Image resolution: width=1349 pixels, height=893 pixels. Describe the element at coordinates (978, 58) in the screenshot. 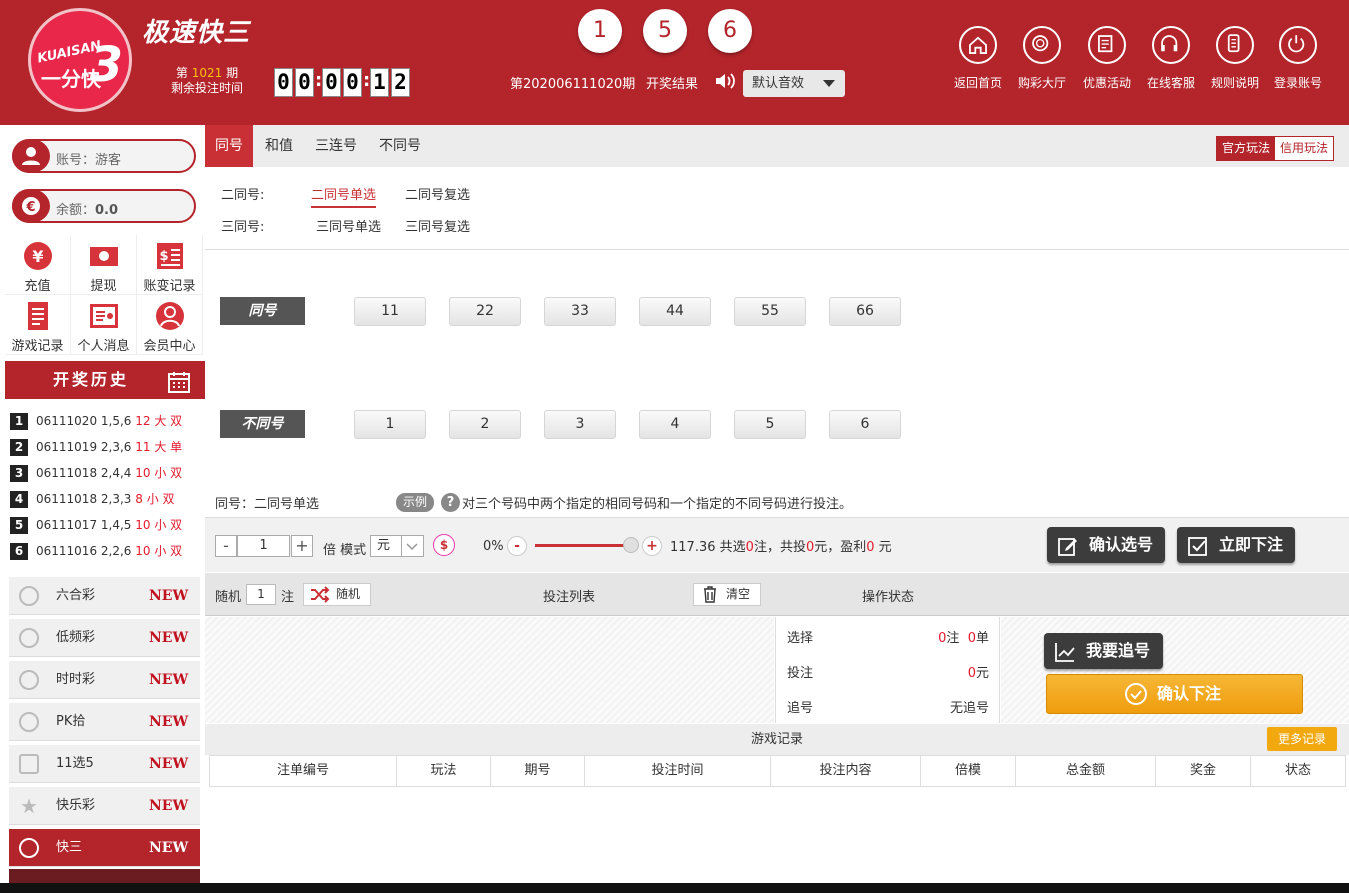

I see `nav-home: 返回首页` at that location.